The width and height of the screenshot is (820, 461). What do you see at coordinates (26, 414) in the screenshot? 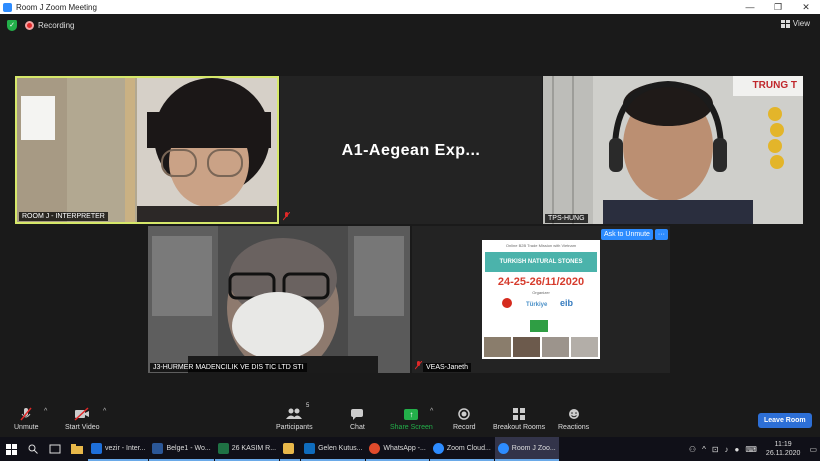
I see `muted-microphone-icon` at bounding box center [26, 414].